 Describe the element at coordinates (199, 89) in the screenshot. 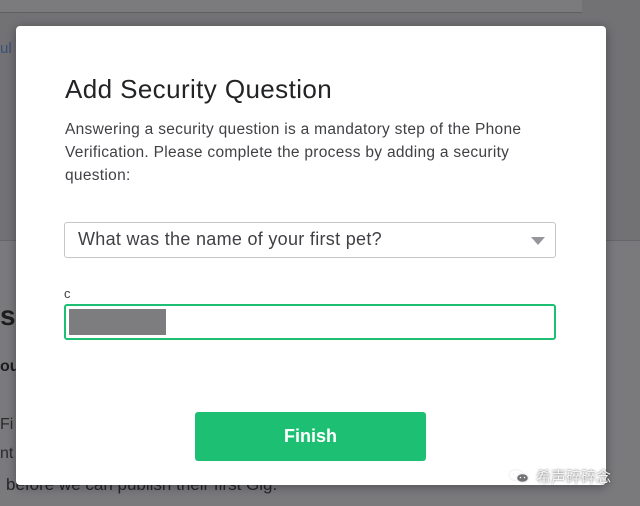

I see `modal-title: Add Security Question` at that location.